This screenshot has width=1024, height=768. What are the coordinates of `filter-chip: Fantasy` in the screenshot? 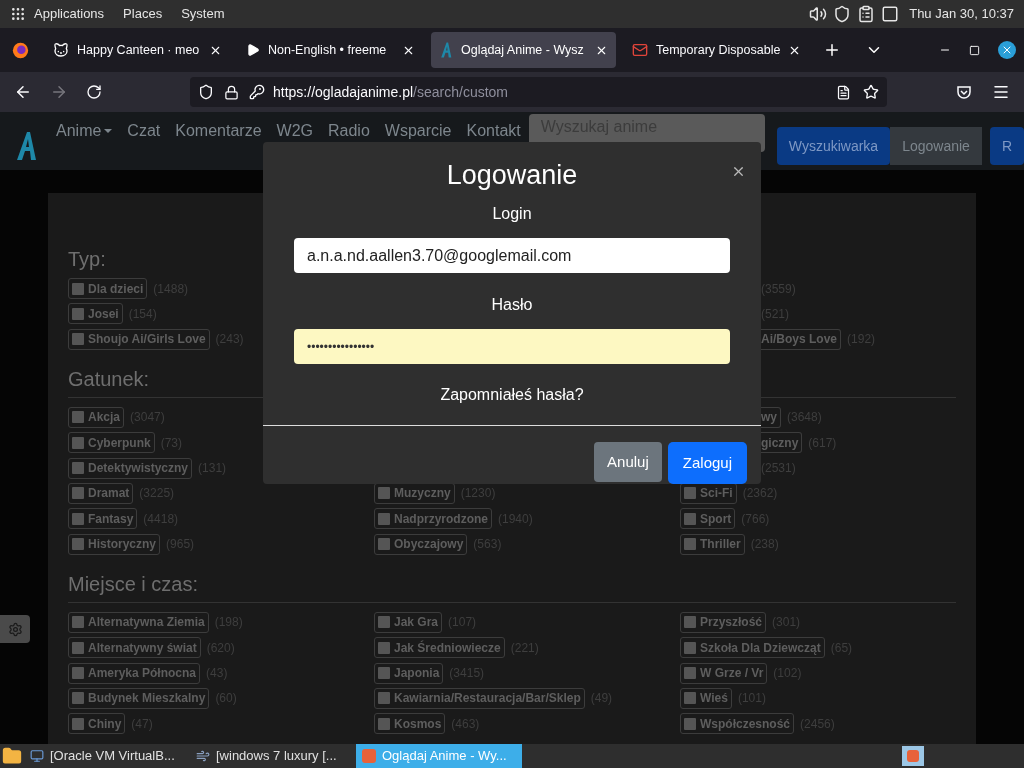 It's located at (103, 519).